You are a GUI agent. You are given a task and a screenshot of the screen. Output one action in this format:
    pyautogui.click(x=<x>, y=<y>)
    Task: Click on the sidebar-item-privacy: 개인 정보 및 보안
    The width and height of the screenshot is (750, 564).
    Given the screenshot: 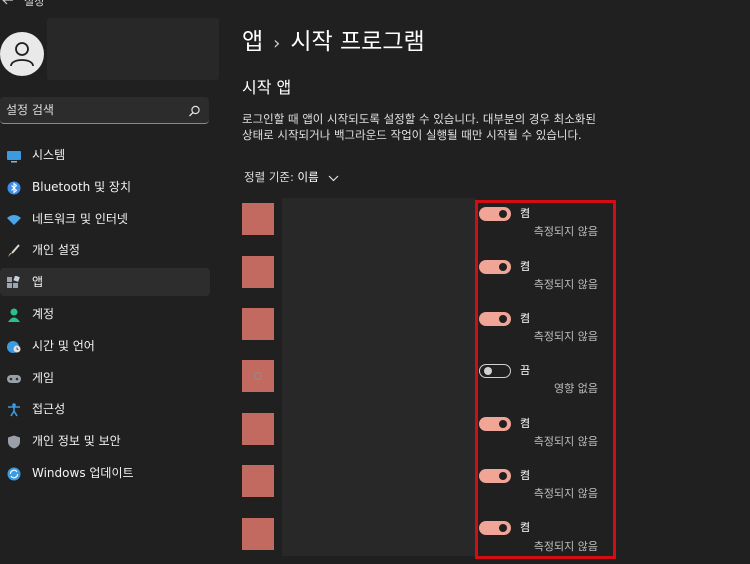 What is the action you would take?
    pyautogui.click(x=105, y=441)
    